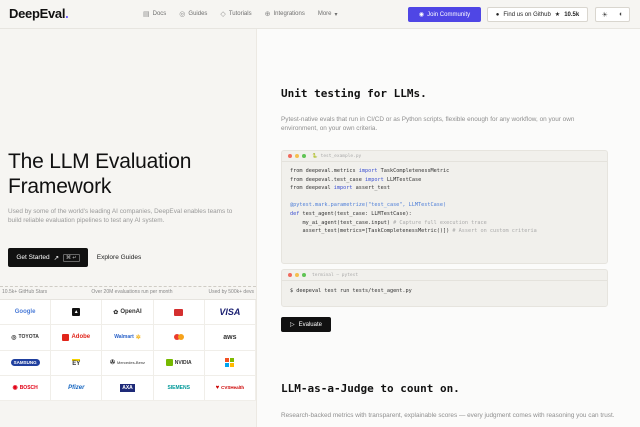 The width and height of the screenshot is (640, 427). I want to click on stat-devs: Used by 500k+ devs, so click(231, 292).